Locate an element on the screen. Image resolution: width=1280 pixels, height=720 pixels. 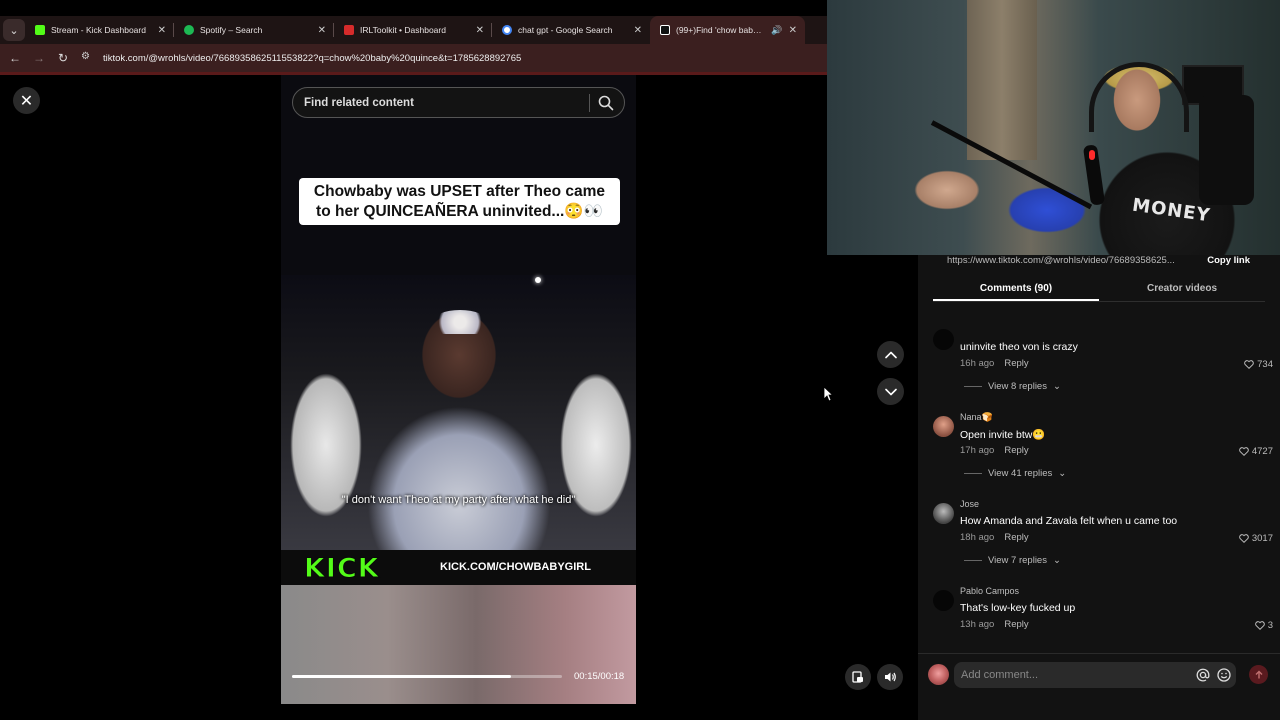
like-button: 3 is located at coordinates (1263, 625).